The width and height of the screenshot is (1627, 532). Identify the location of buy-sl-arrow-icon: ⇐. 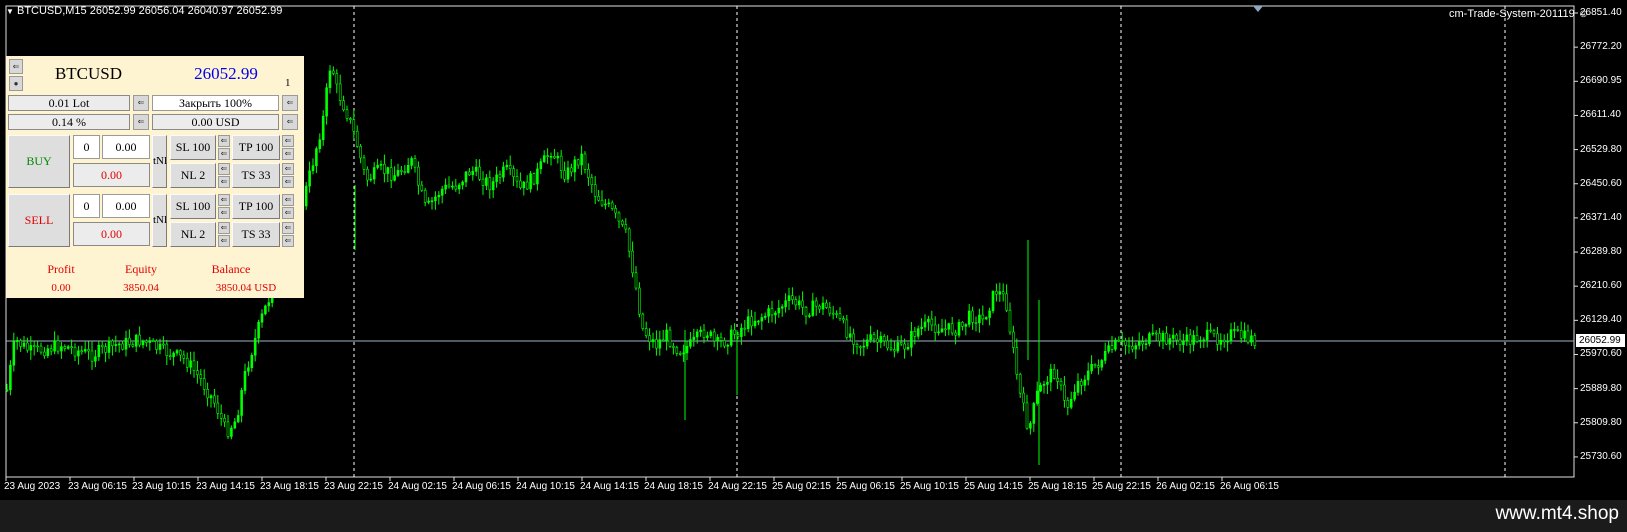
(224, 141).